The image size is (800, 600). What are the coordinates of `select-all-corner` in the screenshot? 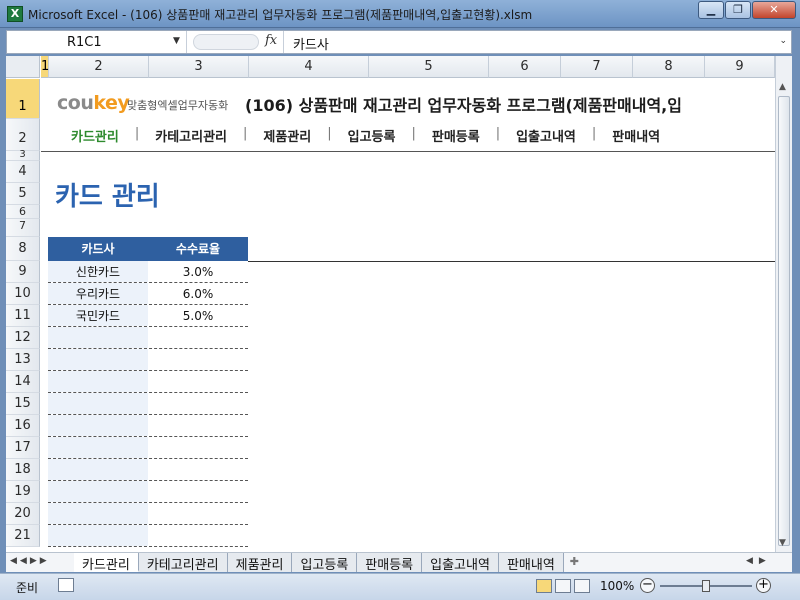 It's located at (23, 67).